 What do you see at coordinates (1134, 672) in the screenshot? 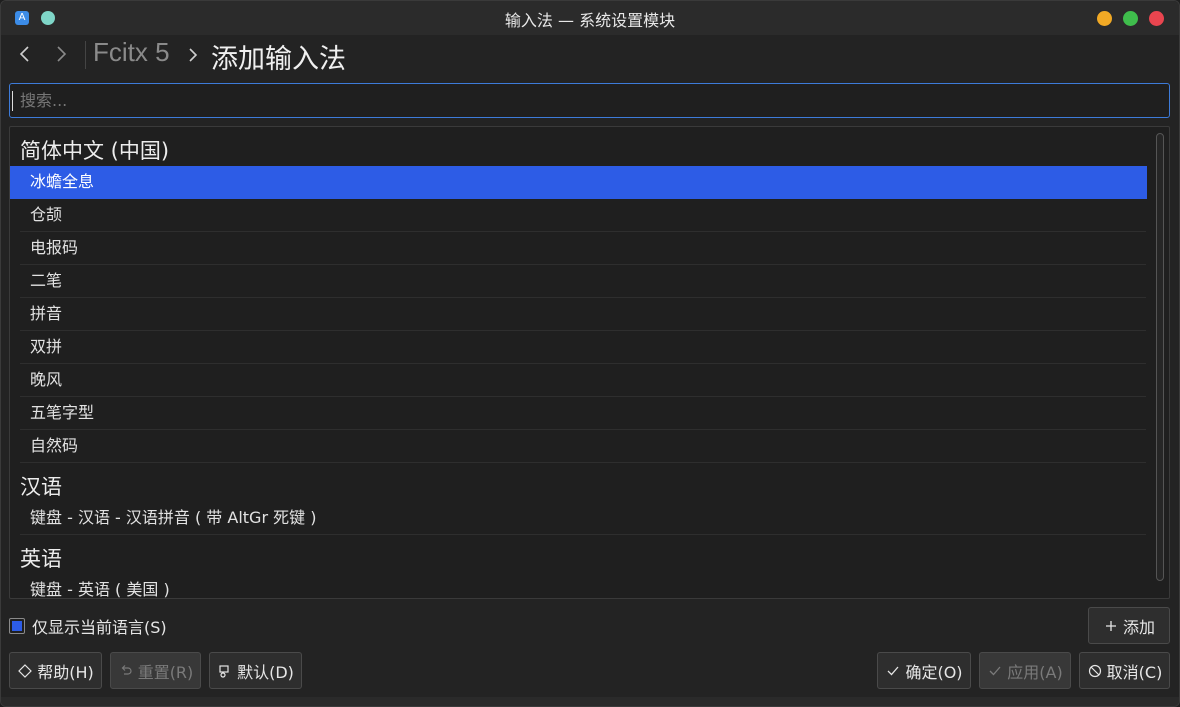
I see `cancel-button-label: 取消(C)` at bounding box center [1134, 672].